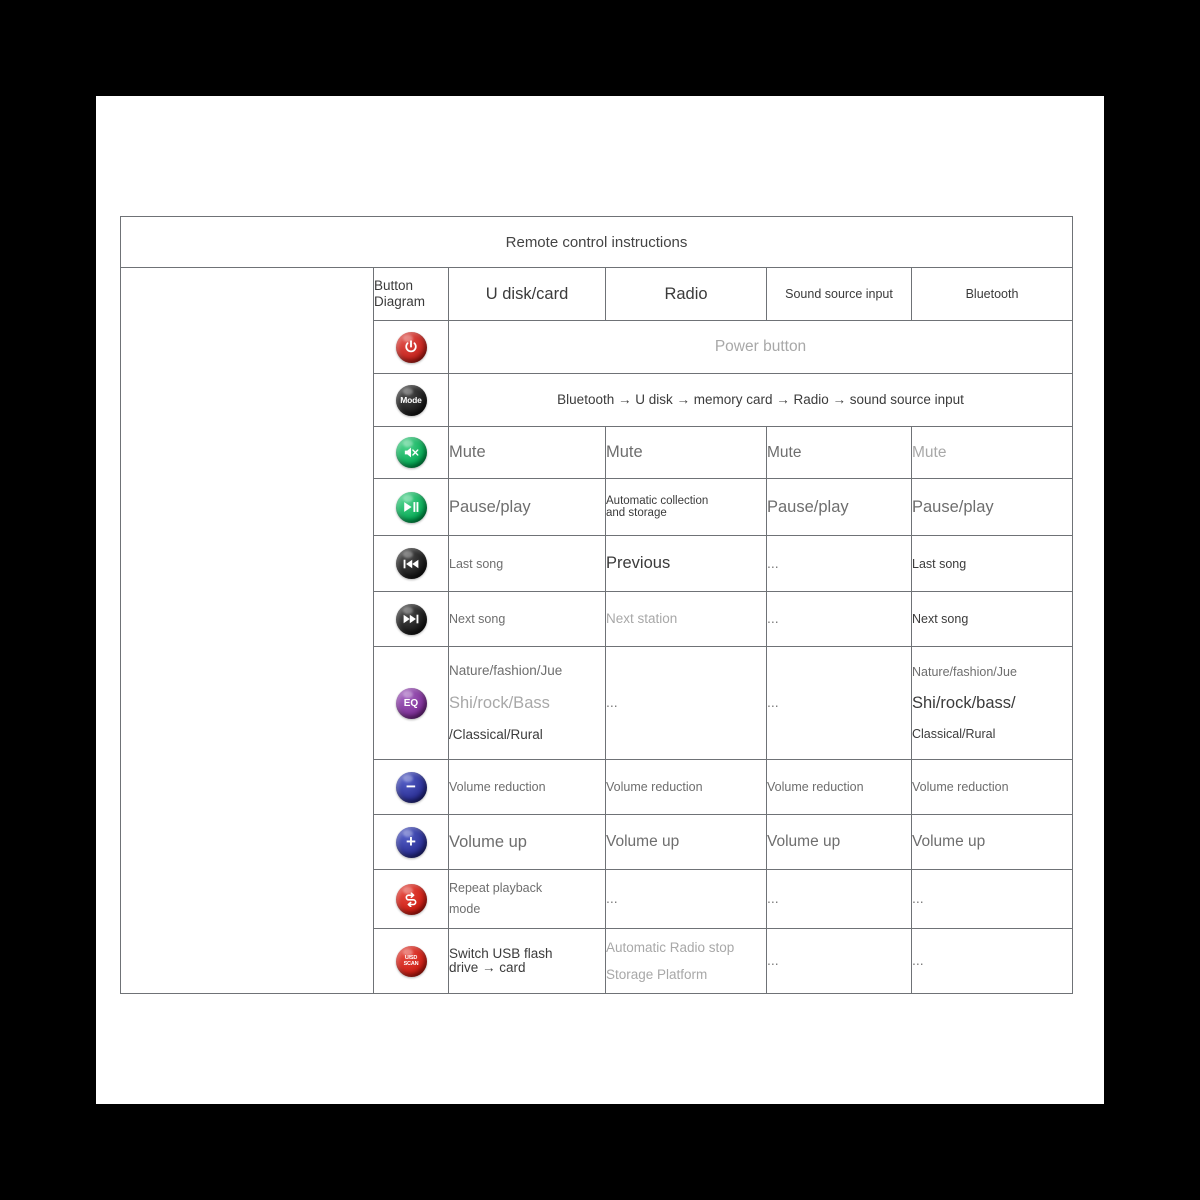 This screenshot has width=1200, height=1200. I want to click on eq-bluetooth-line3: Classical/Rural, so click(954, 734).